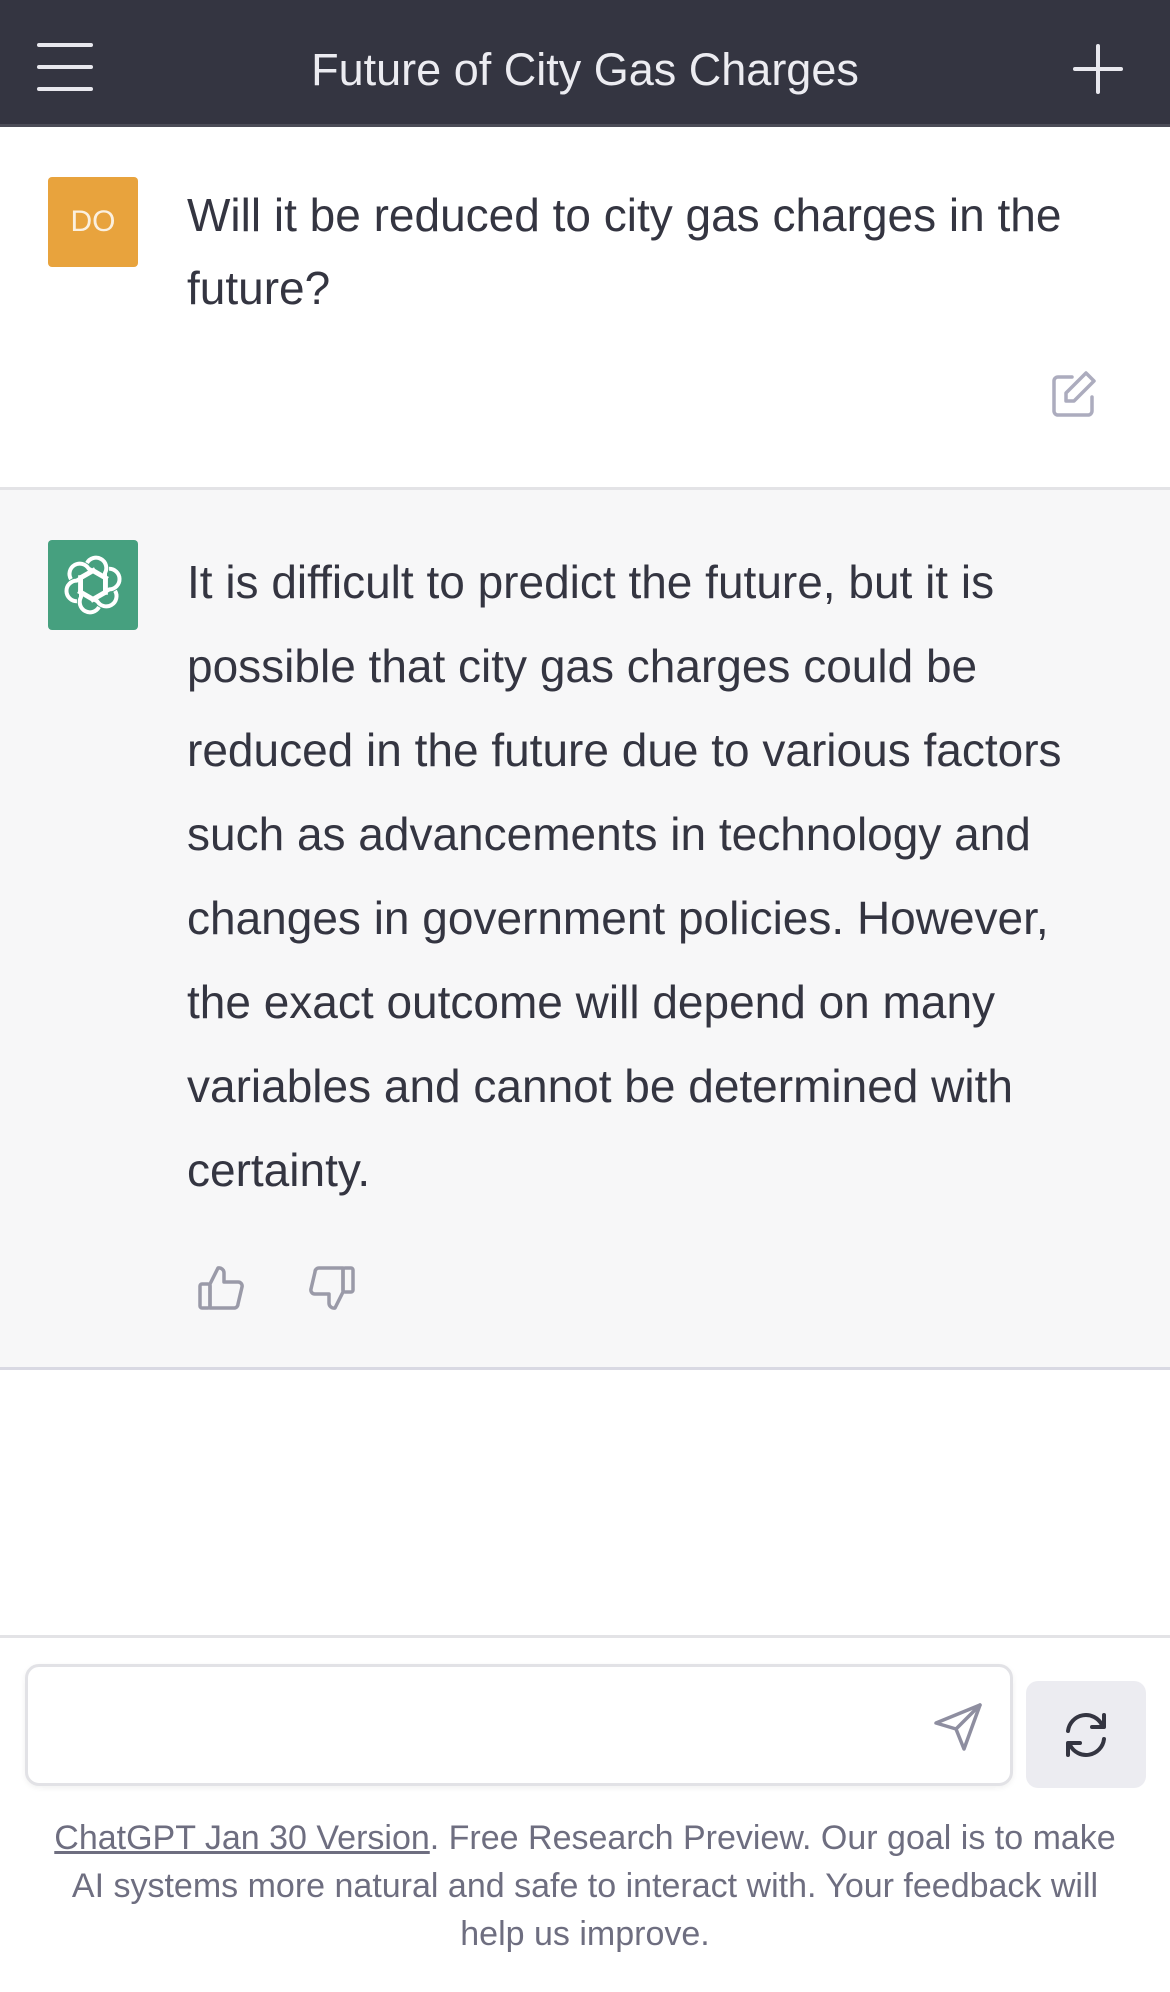 The height and width of the screenshot is (1992, 1170). Describe the element at coordinates (474, 1726) in the screenshot. I see `message-input` at that location.